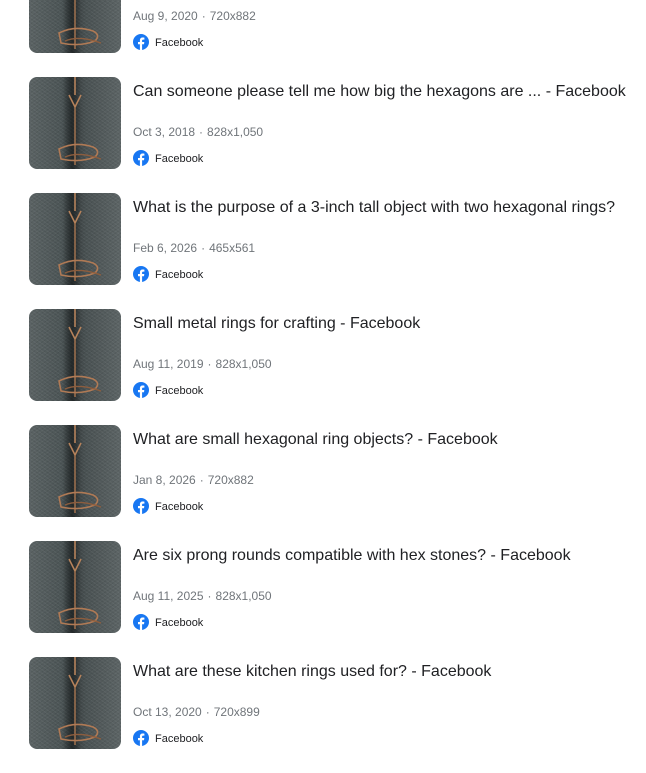  Describe the element at coordinates (323, 38) in the screenshot. I see `result-item: Aug 9, 2020 · 720x882 Facebook` at that location.